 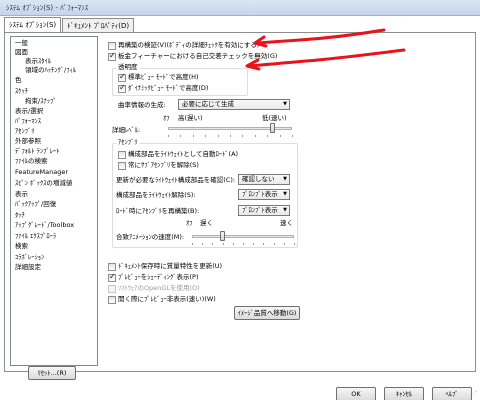 I want to click on std-view-quality-label: 標準ﾋﾞｭｰ ﾓｰﾄﾞで高度(H), so click(x=163, y=77).